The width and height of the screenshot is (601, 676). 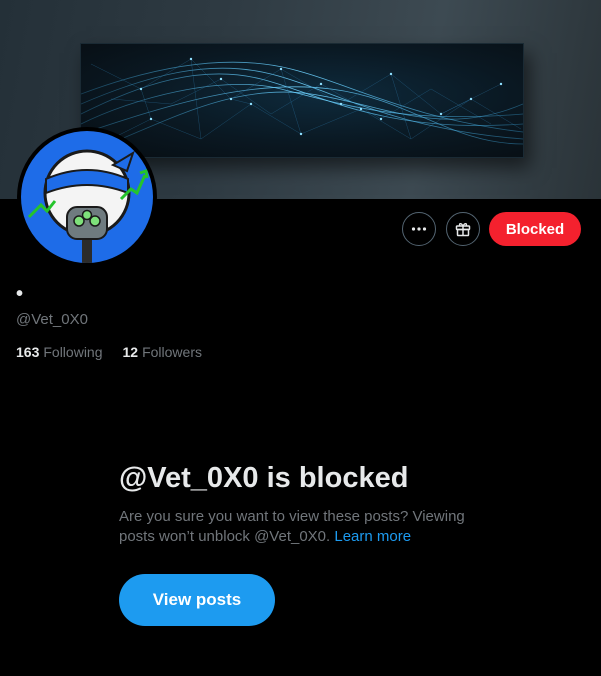 I want to click on avatar, so click(x=87, y=197).